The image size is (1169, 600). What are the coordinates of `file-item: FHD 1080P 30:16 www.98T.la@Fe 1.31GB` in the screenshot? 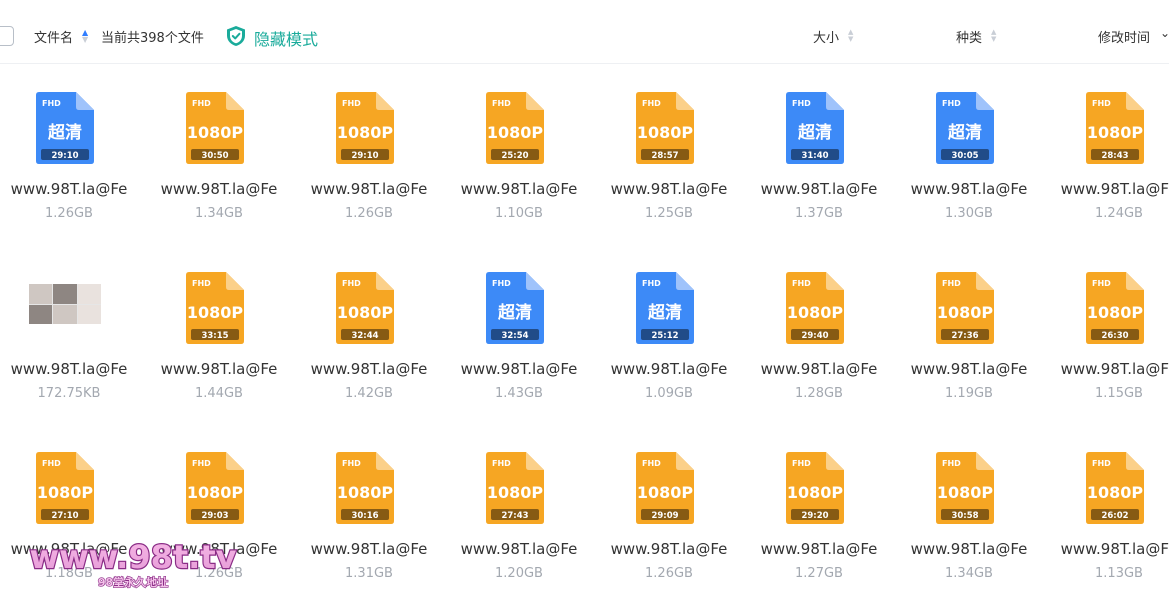 It's located at (369, 525).